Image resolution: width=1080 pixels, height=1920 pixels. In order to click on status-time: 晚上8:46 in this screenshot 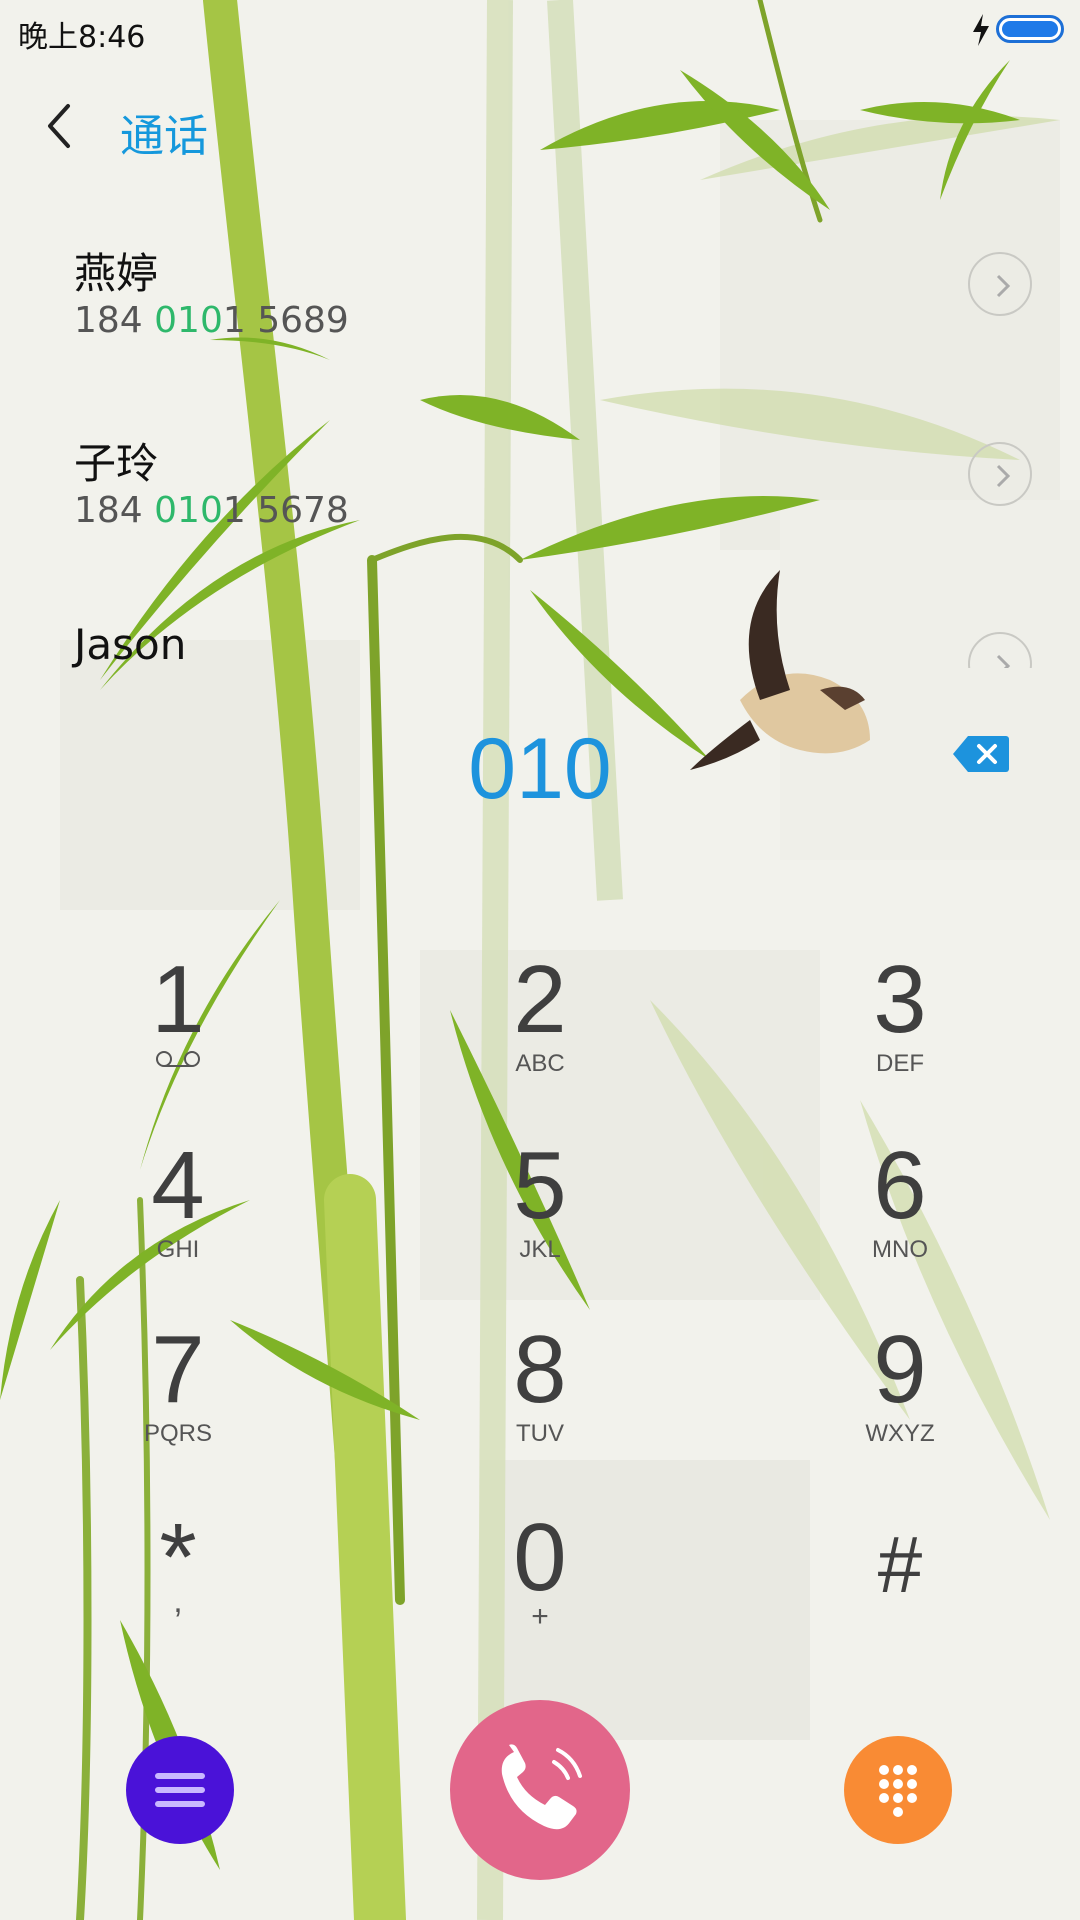, I will do `click(82, 37)`.